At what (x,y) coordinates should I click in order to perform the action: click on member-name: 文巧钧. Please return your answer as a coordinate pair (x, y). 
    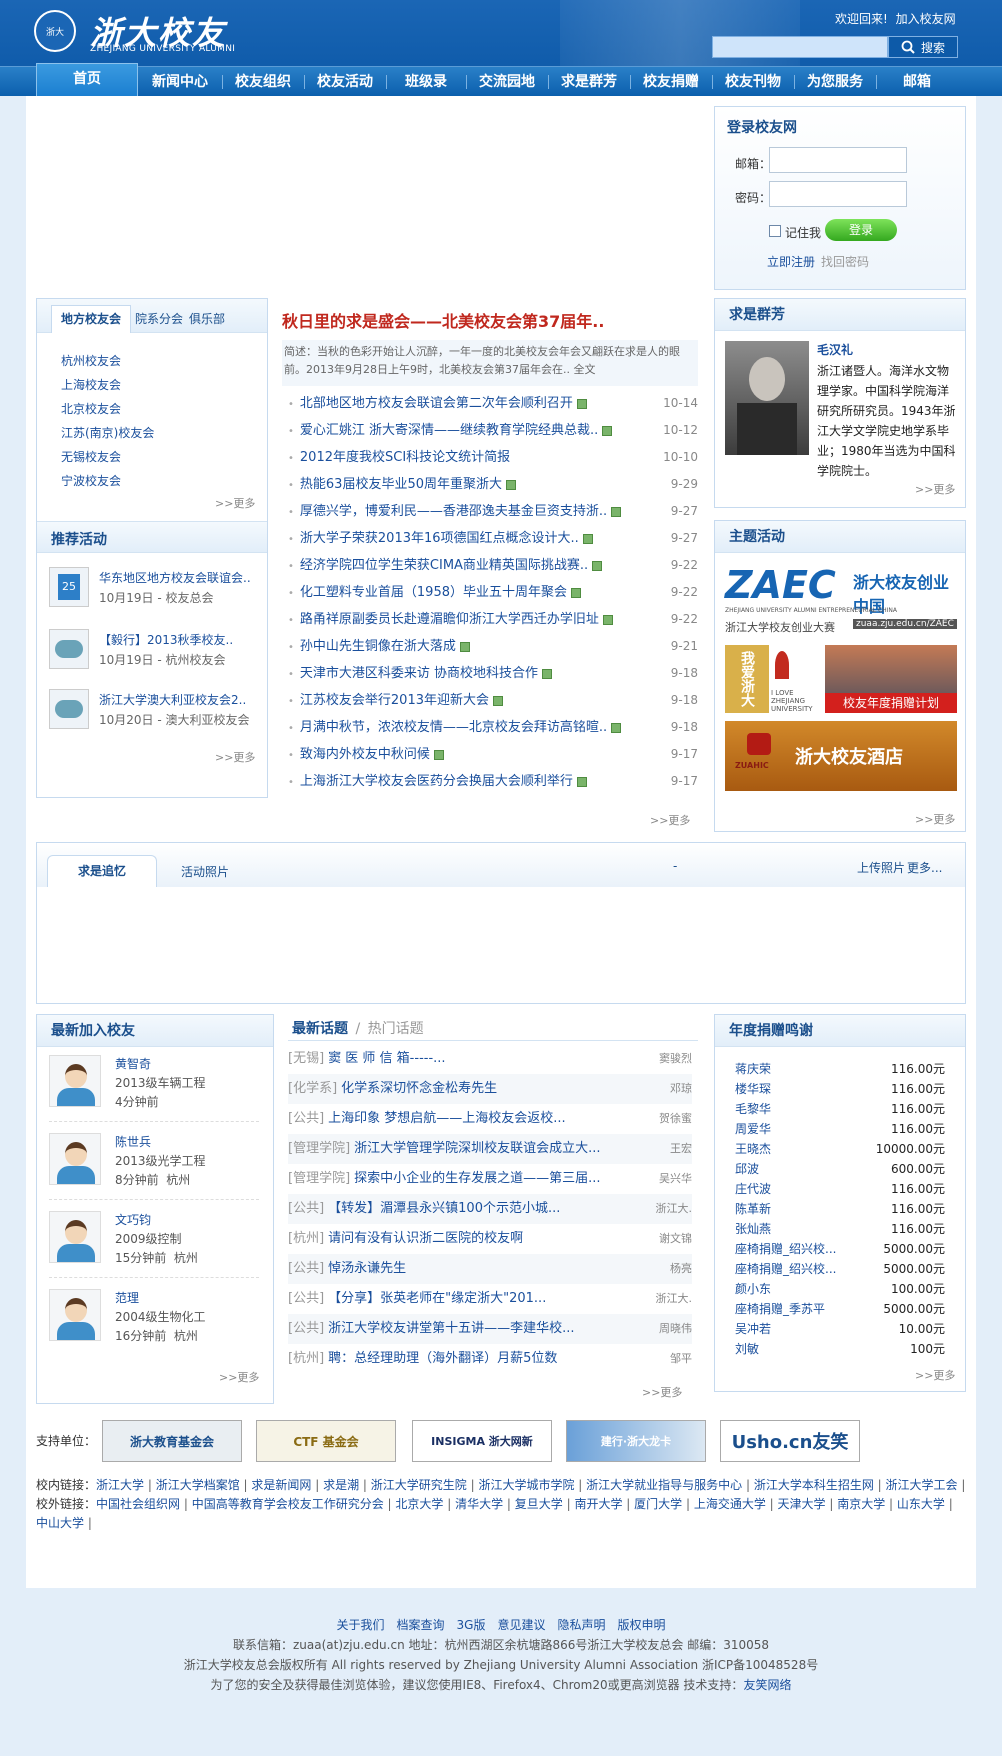
    Looking at the image, I should click on (133, 1219).